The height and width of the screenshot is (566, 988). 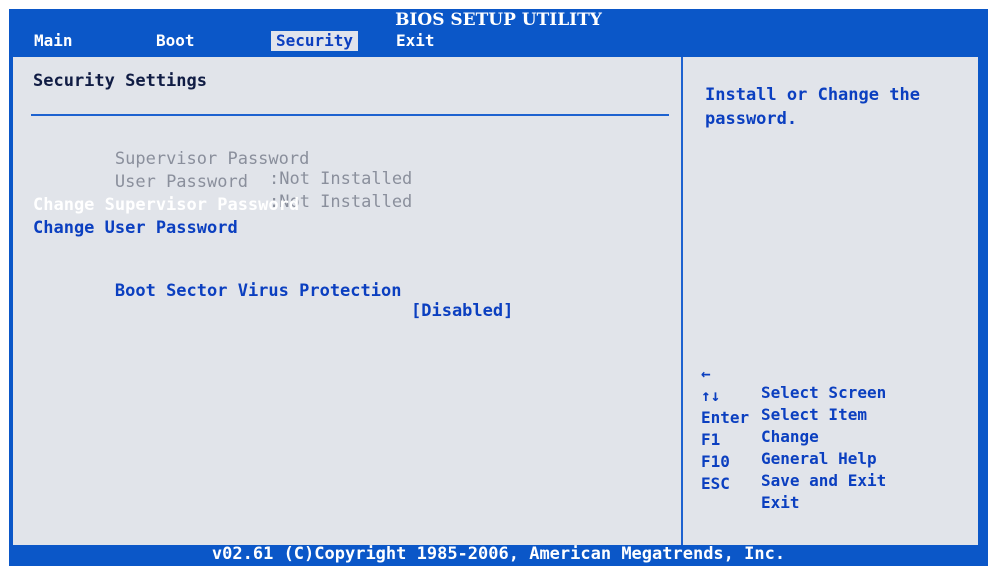 I want to click on key-row: F1 General Help, so click(x=789, y=439).